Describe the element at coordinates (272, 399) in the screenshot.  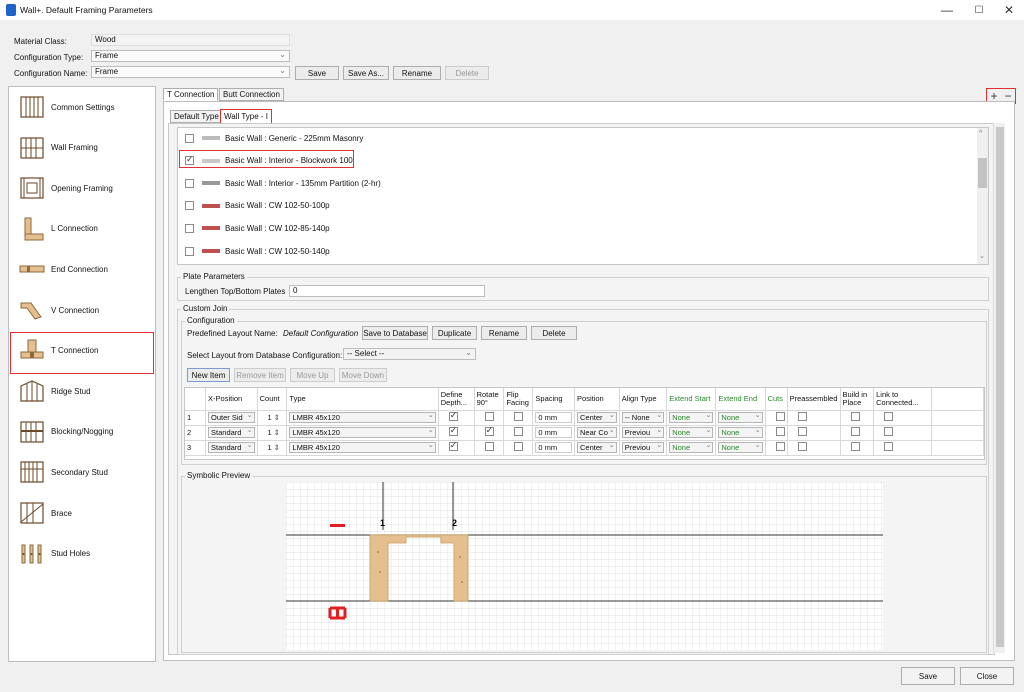
I see `column-header: Count` at that location.